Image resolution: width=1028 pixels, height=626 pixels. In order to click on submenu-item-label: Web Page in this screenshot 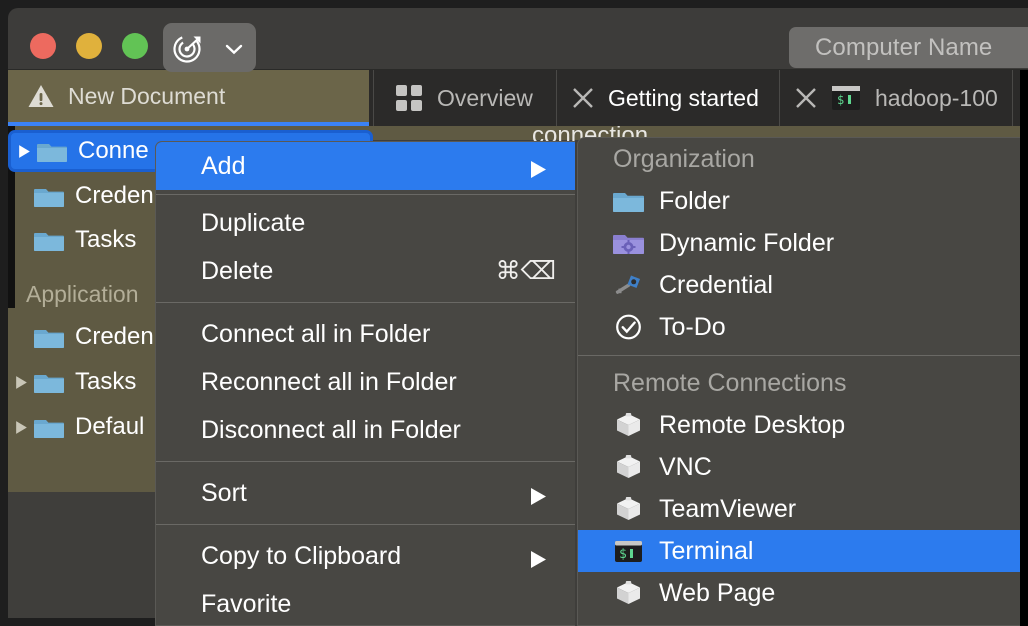, I will do `click(717, 592)`.